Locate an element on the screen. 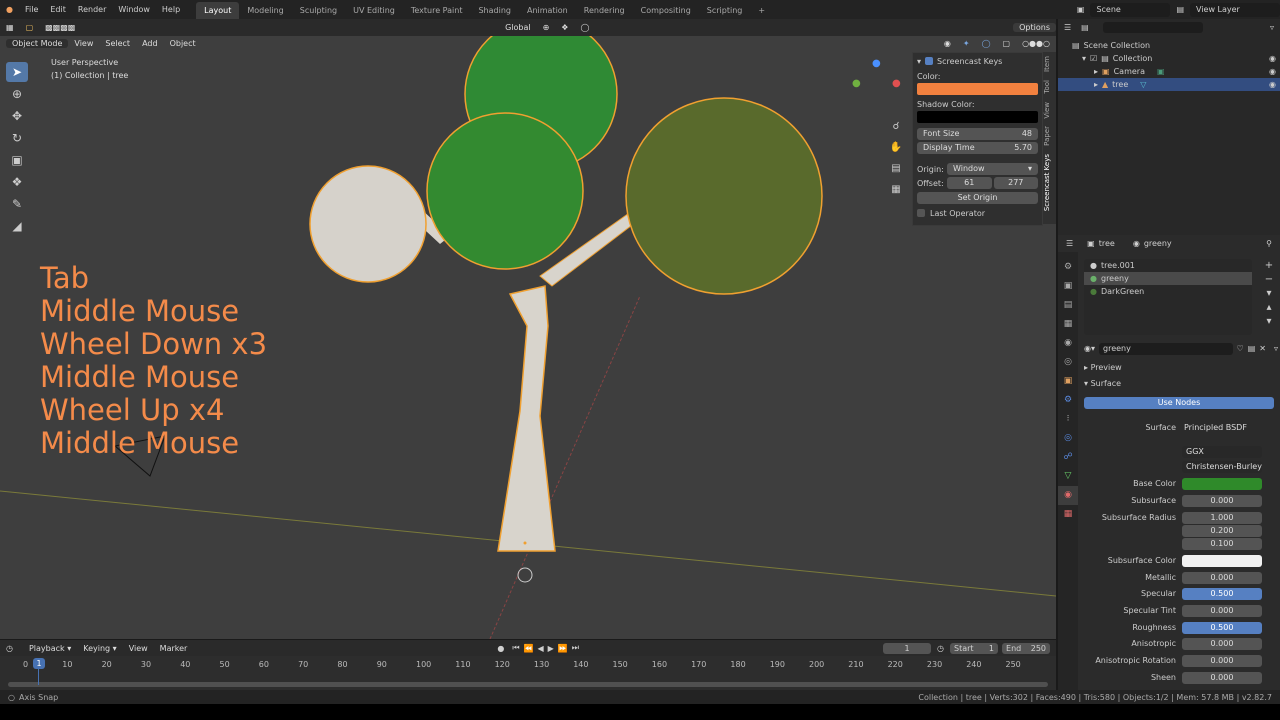 The width and height of the screenshot is (1280, 720). workspace-tab-layout: Layout is located at coordinates (218, 10).